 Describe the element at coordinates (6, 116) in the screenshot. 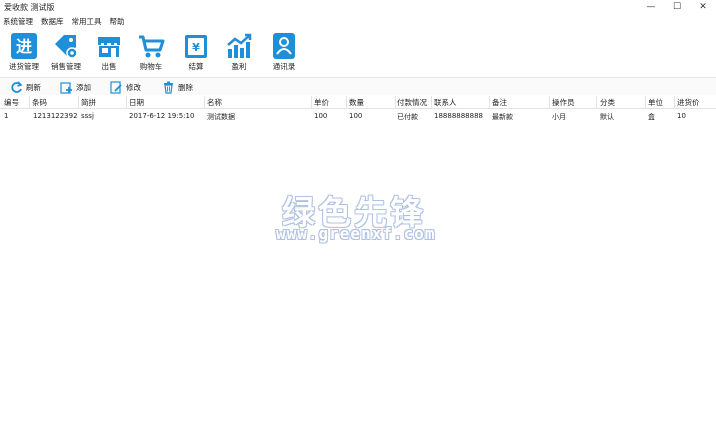

I see `table-cell: 1` at that location.